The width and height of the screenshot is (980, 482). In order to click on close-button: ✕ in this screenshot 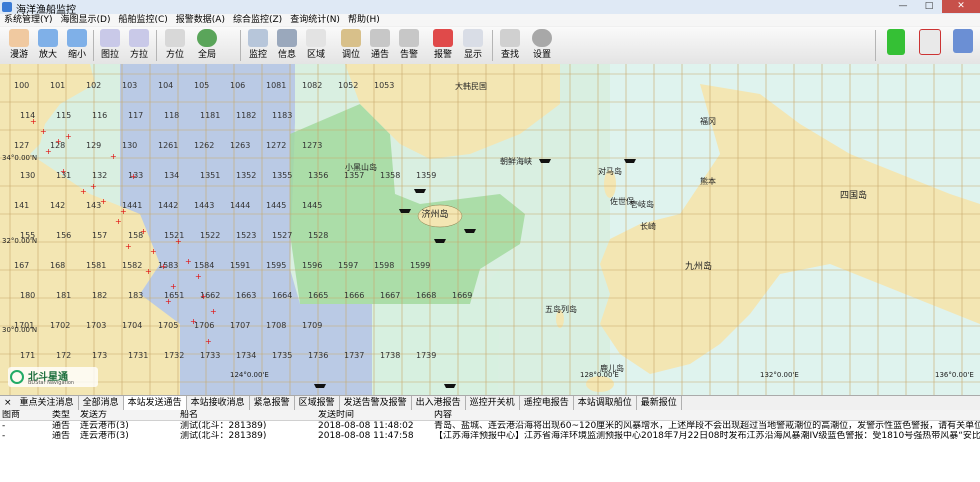, I will do `click(961, 6)`.